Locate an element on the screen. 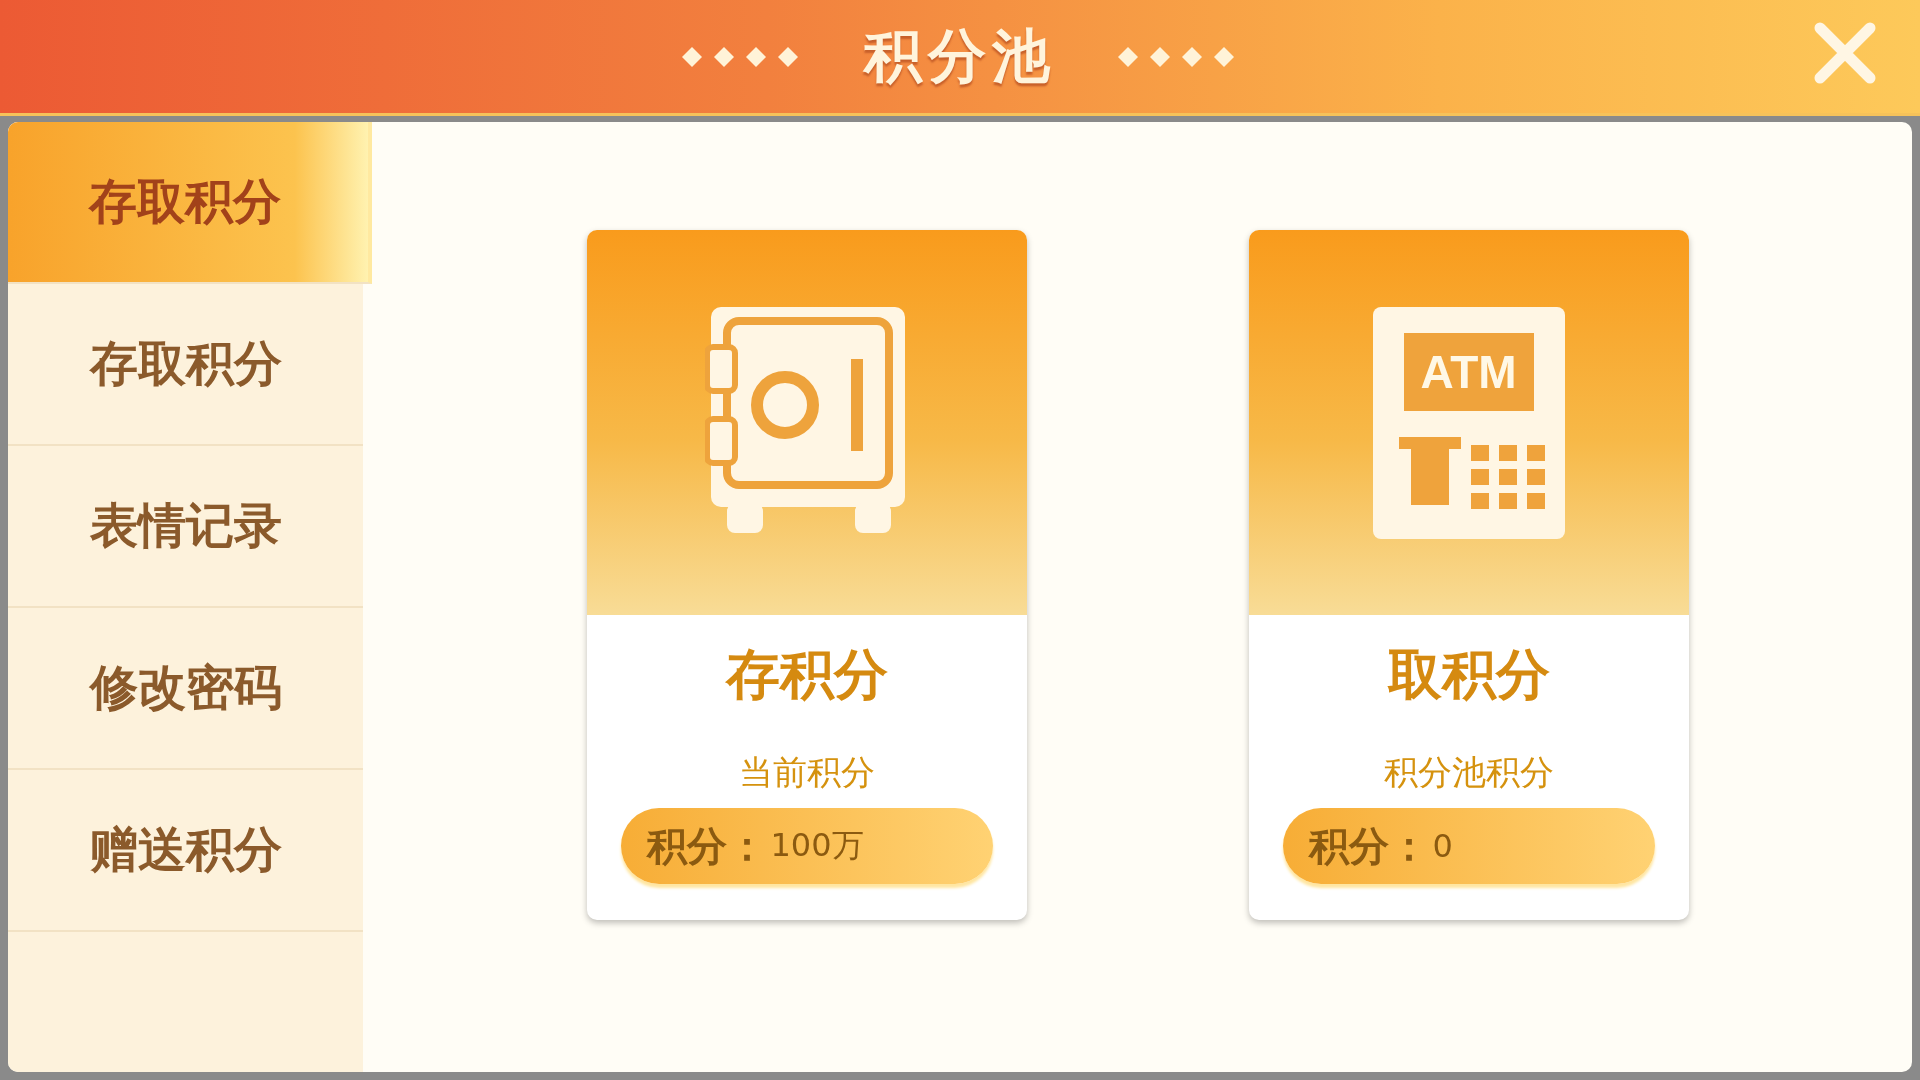  points-card: ATM 取积分 积分池积分 积分：0 is located at coordinates (1468, 575).